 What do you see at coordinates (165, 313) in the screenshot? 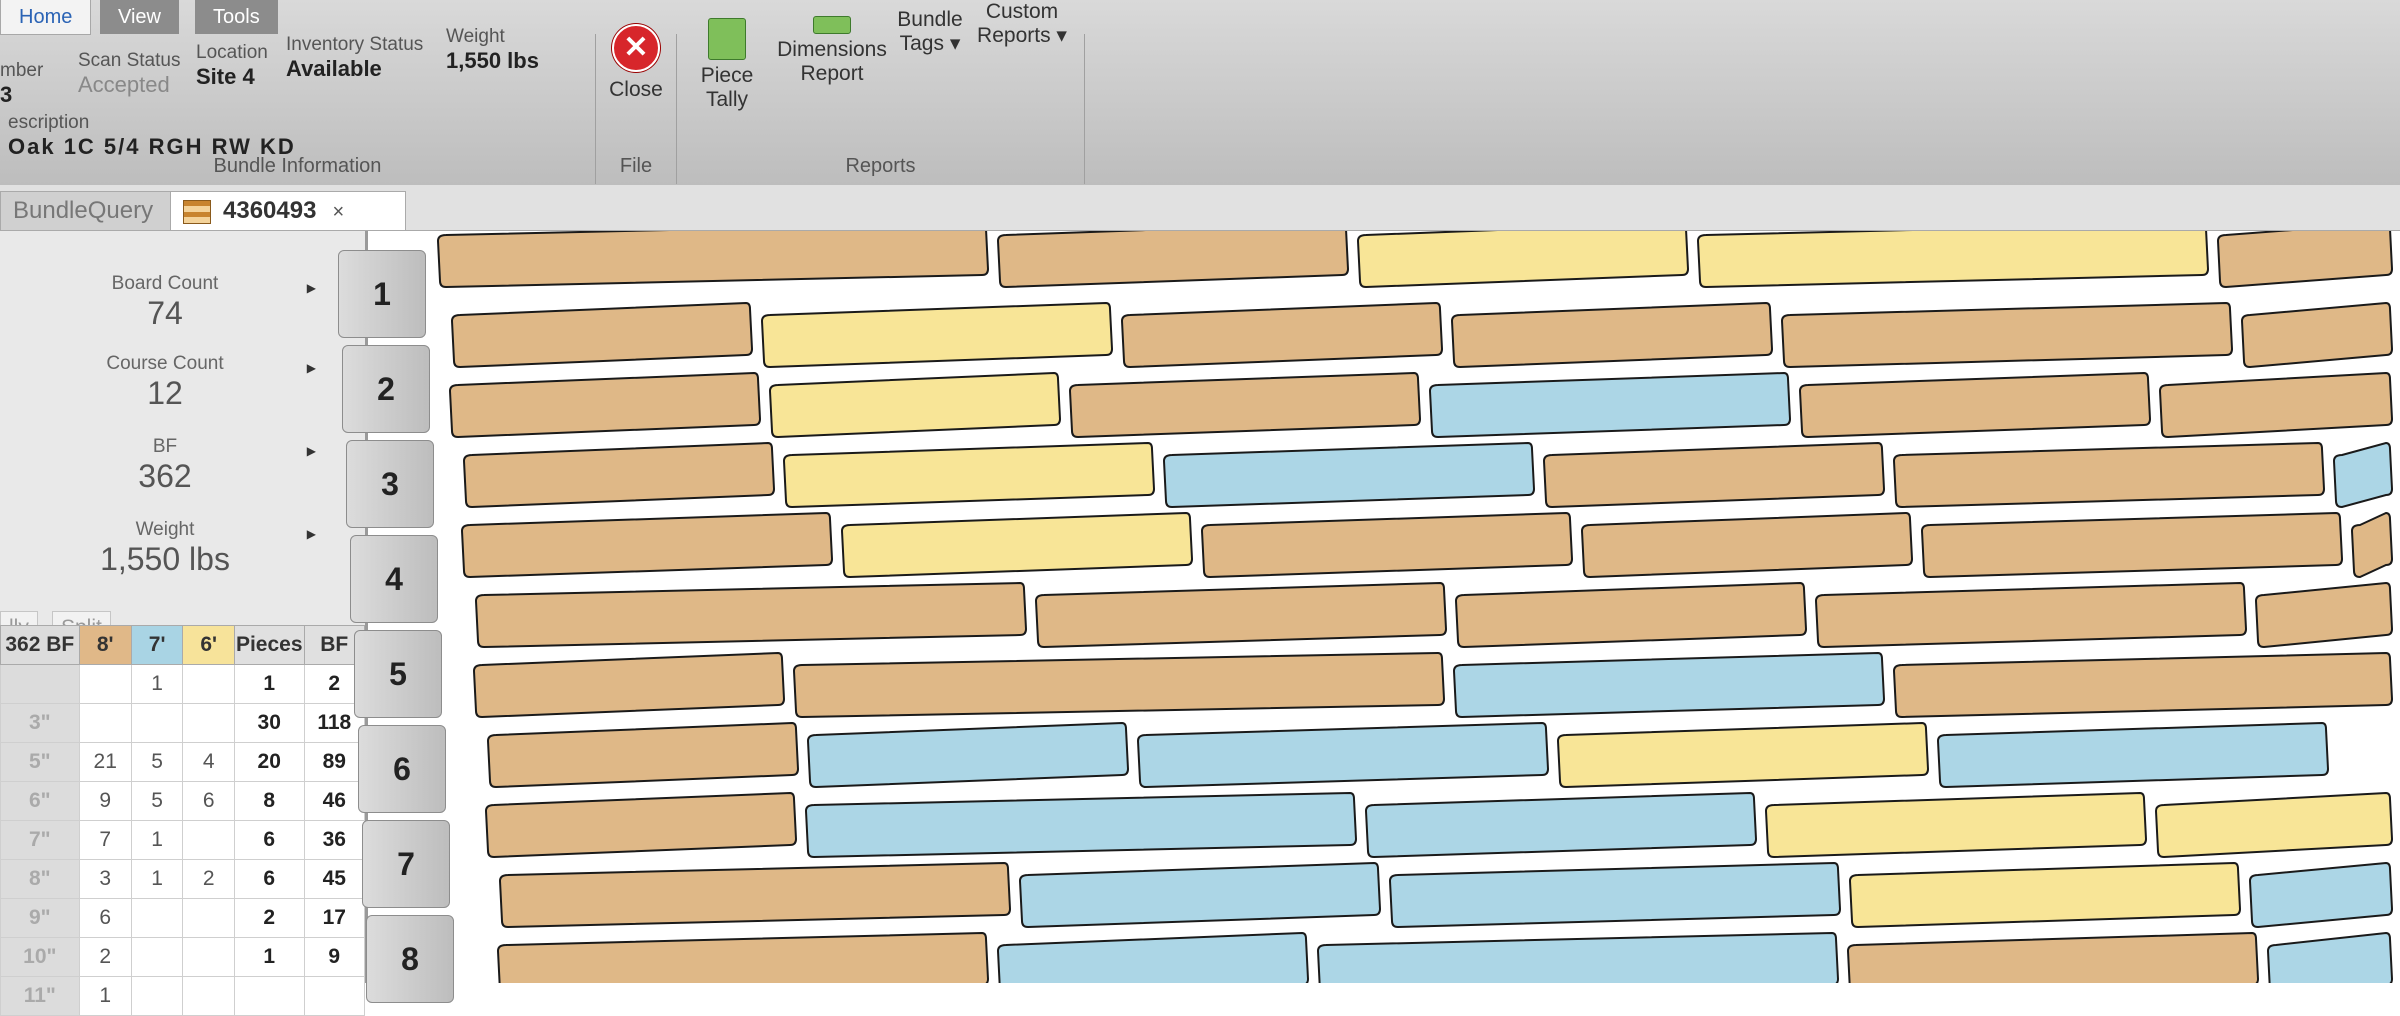
I see `board-count-value: 74` at bounding box center [165, 313].